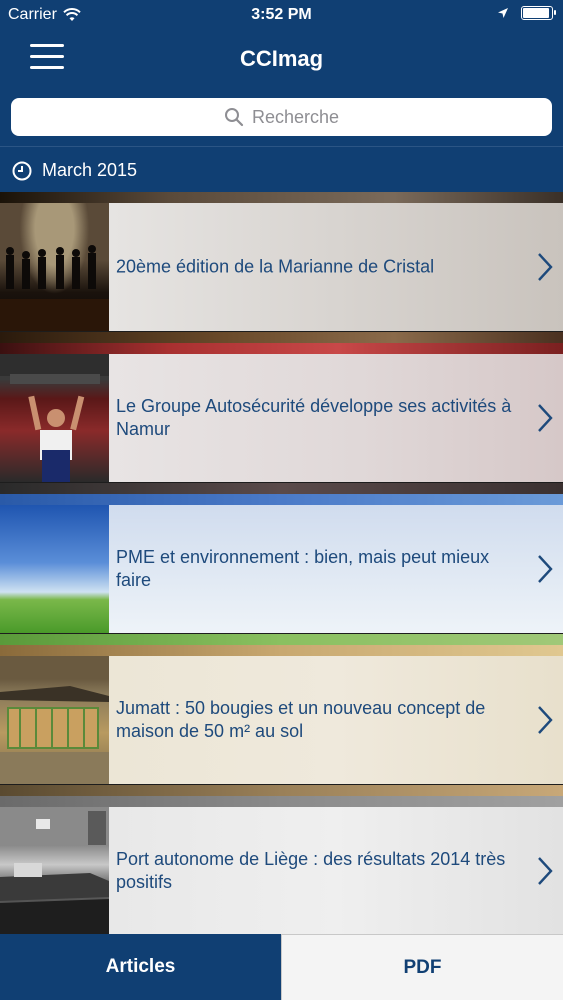 The width and height of the screenshot is (563, 1000). I want to click on battery-fill, so click(536, 13).